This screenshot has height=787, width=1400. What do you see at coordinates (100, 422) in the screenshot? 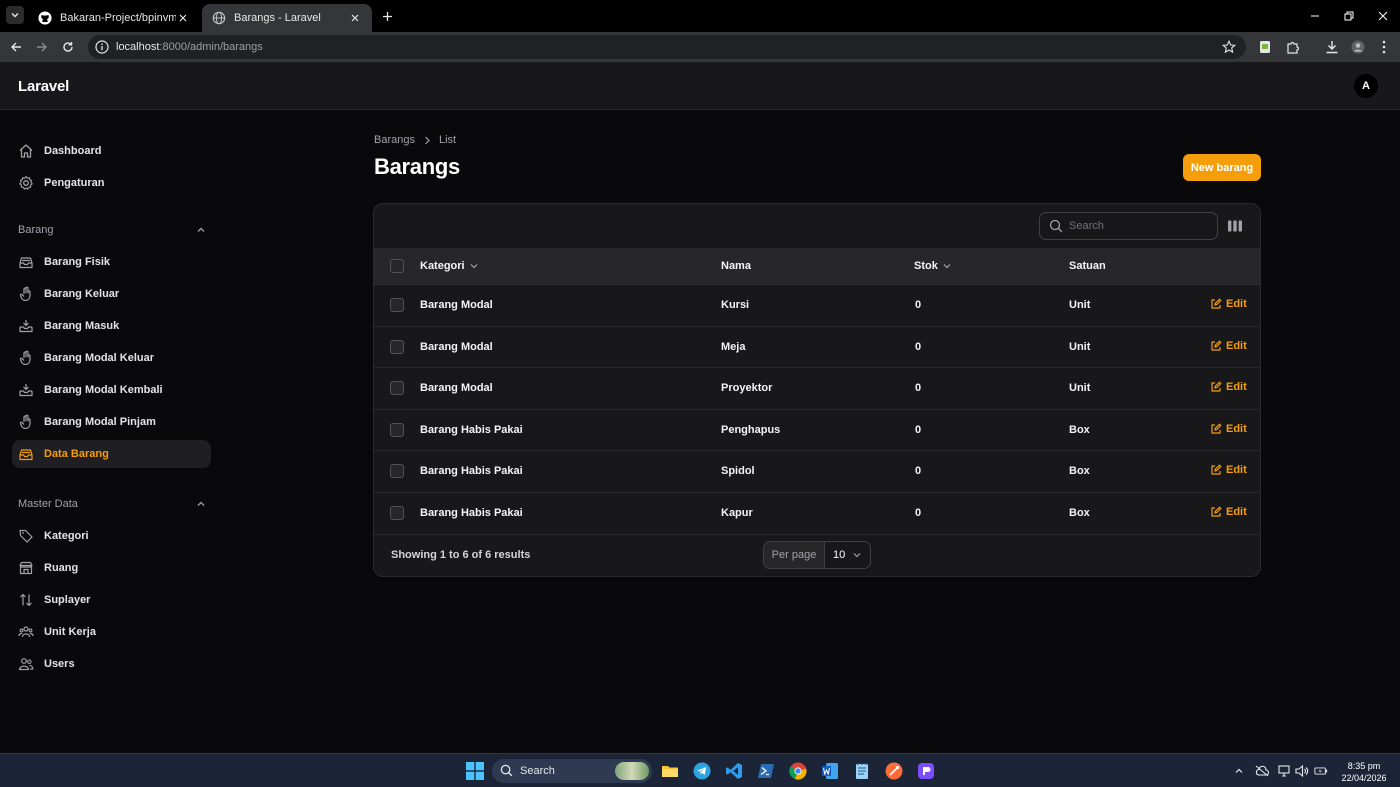
I see `sidebar-item-label: Barang Modal Pinjam` at bounding box center [100, 422].